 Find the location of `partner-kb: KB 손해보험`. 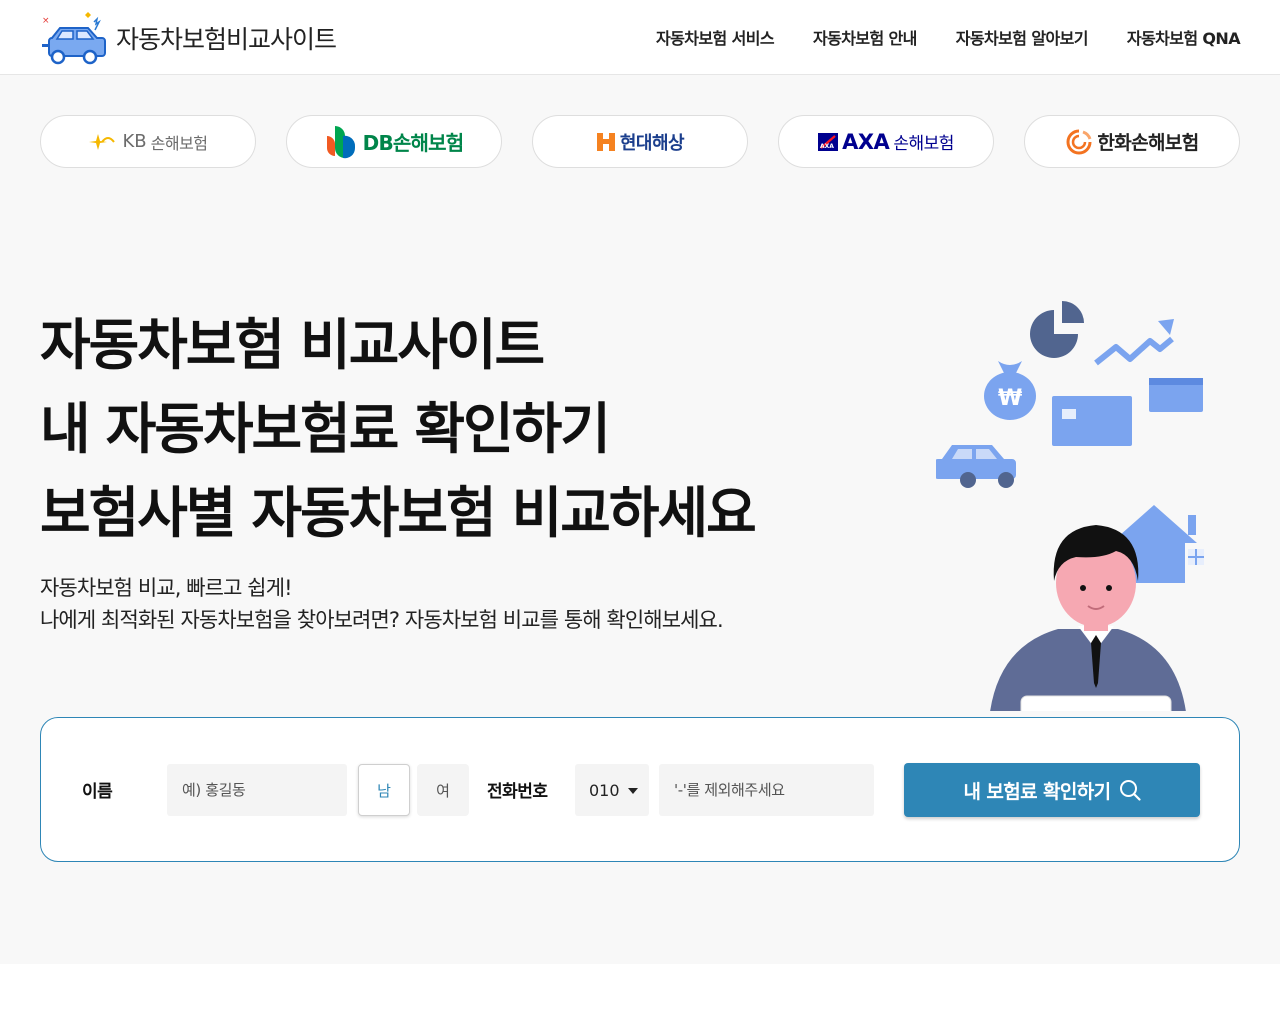

partner-kb: KB 손해보험 is located at coordinates (148, 141).